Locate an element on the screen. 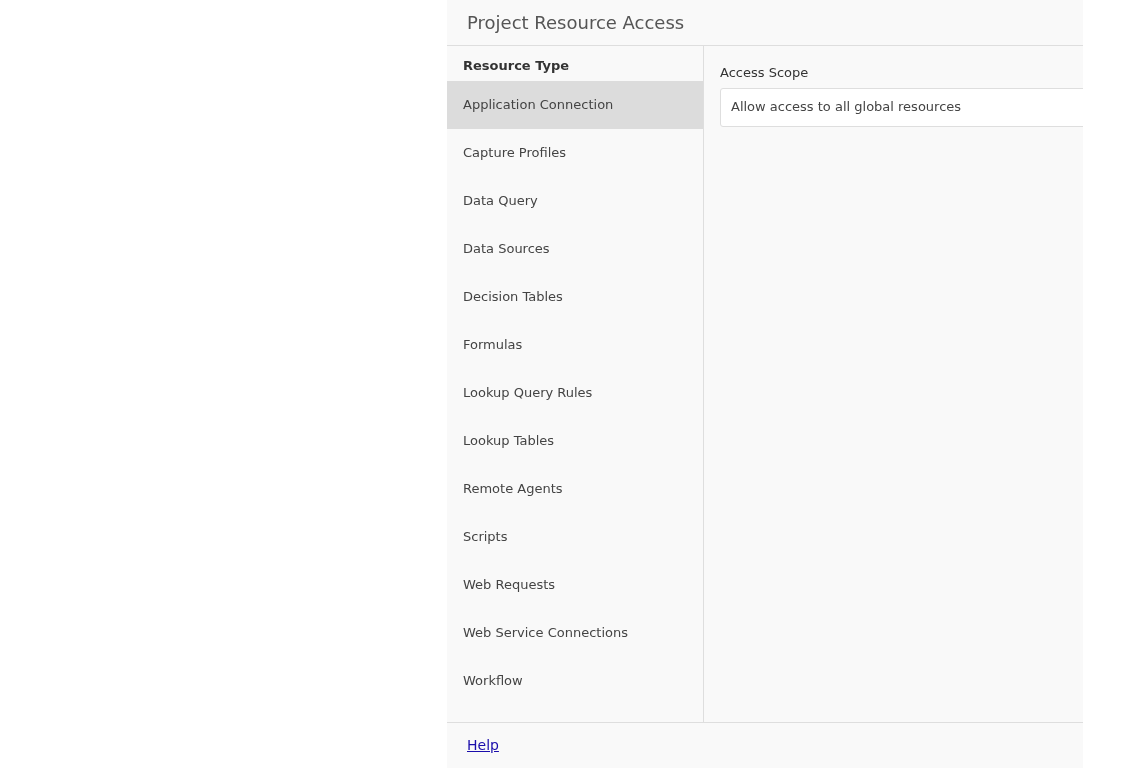  access-scope-field: Allow access to all global resources is located at coordinates (901, 107).